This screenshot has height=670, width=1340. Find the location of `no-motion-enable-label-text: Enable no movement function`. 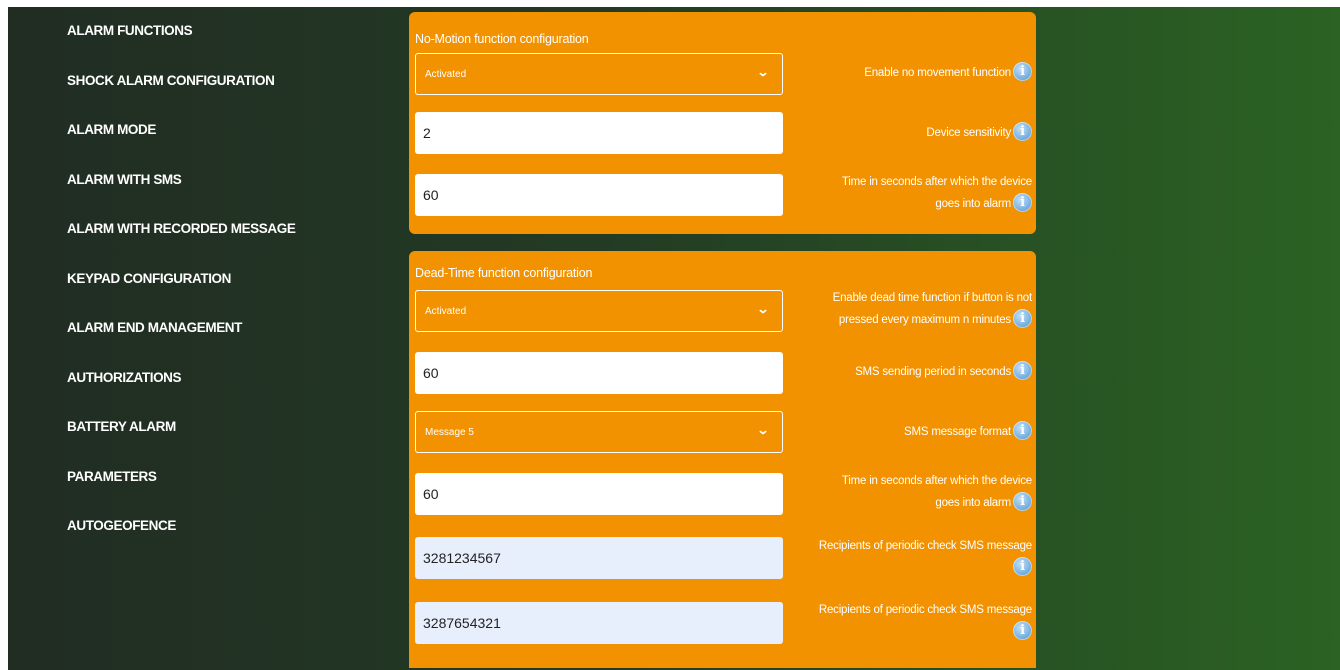

no-motion-enable-label-text: Enable no movement function is located at coordinates (937, 73).